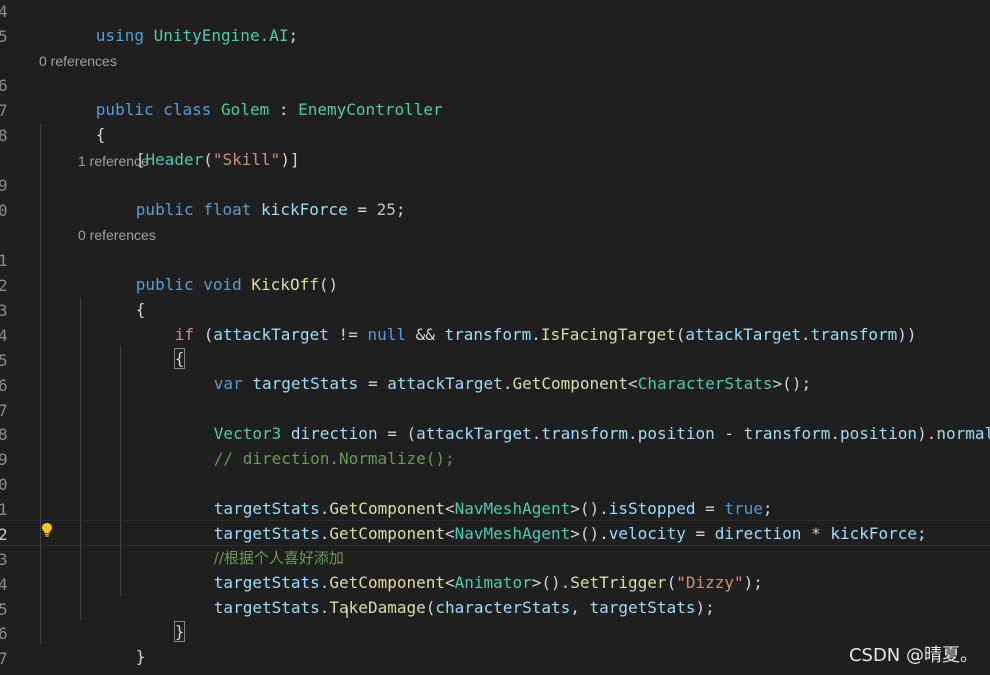 This screenshot has width=990, height=675. I want to click on token-class-name: Golem, so click(245, 109).